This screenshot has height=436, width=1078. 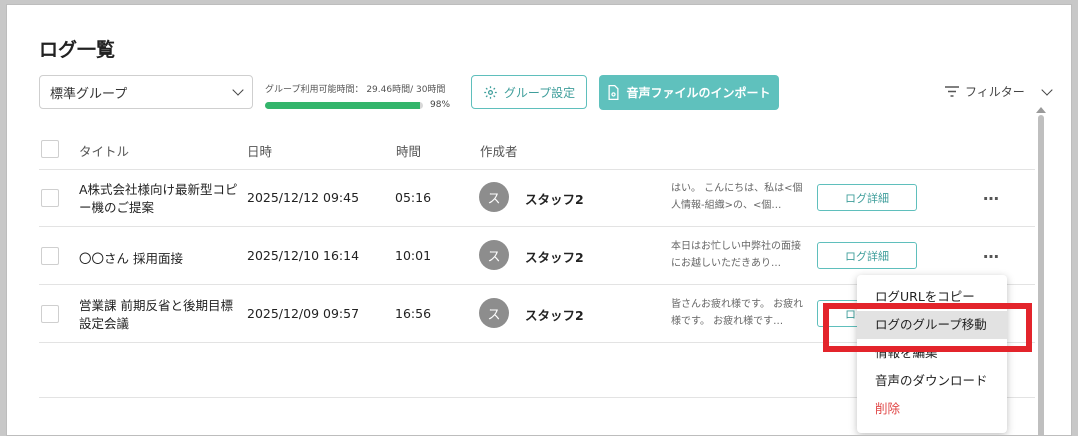 What do you see at coordinates (499, 151) in the screenshot?
I see `header-author: 作成者` at bounding box center [499, 151].